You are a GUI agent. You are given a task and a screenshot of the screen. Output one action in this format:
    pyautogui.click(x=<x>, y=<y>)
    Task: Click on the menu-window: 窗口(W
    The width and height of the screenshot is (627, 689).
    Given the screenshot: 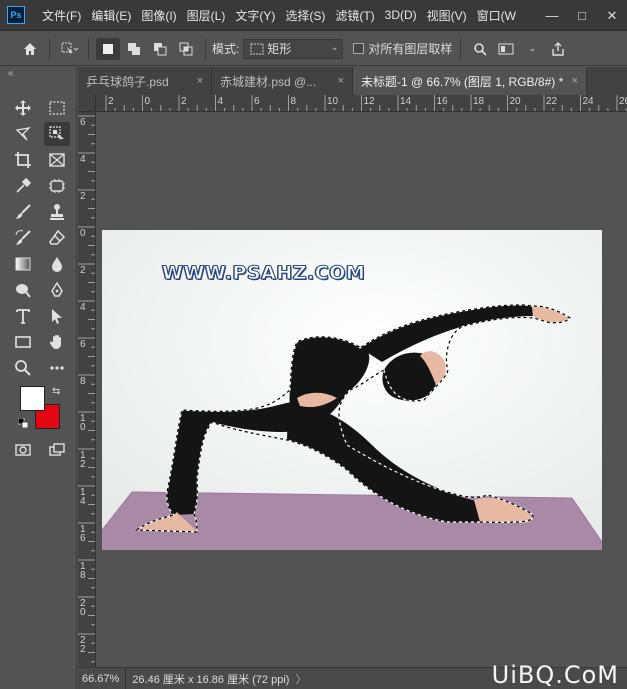 What is the action you would take?
    pyautogui.click(x=496, y=15)
    